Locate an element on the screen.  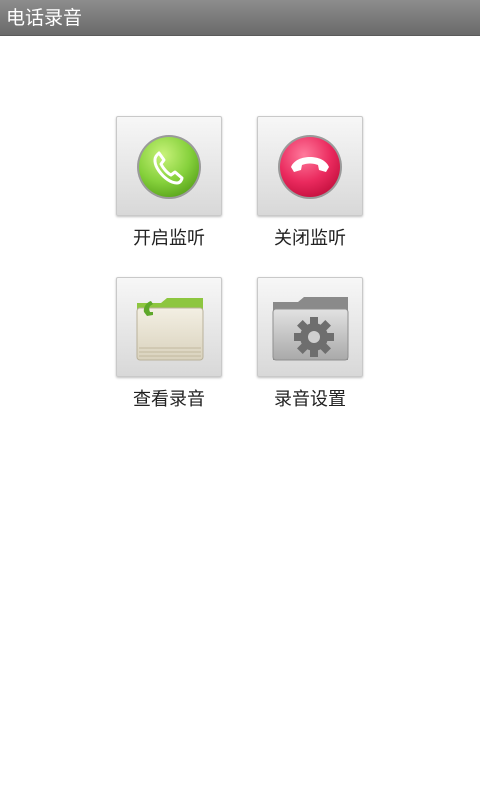
settings-folder-icon is located at coordinates (310, 329).